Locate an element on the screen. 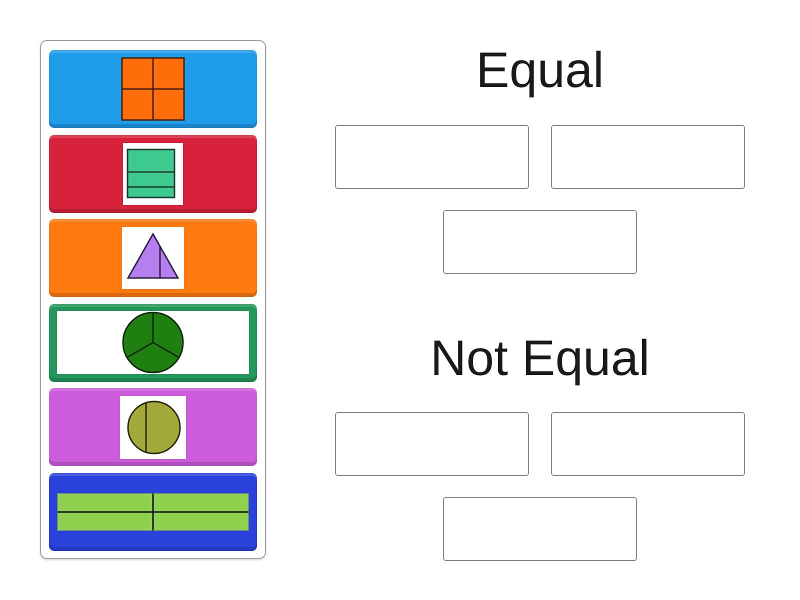 The height and width of the screenshot is (600, 800). square-quarters-drawing is located at coordinates (153, 89).